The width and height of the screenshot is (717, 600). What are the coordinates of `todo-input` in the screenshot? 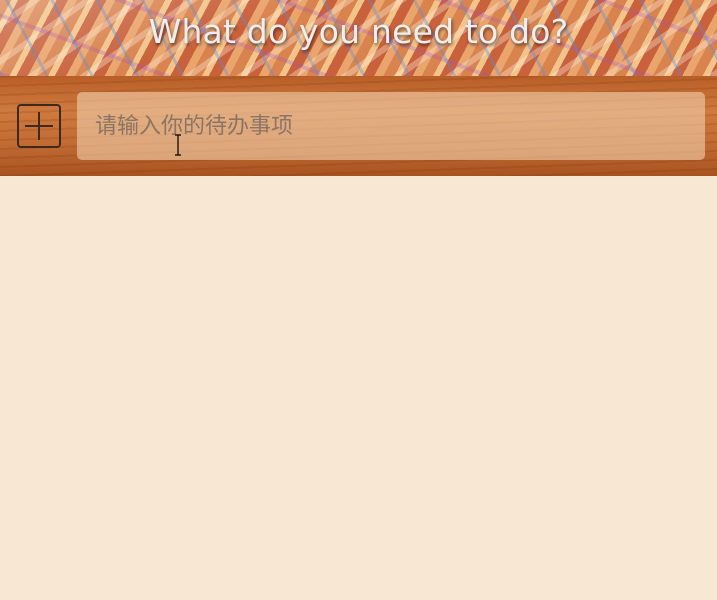 It's located at (391, 126).